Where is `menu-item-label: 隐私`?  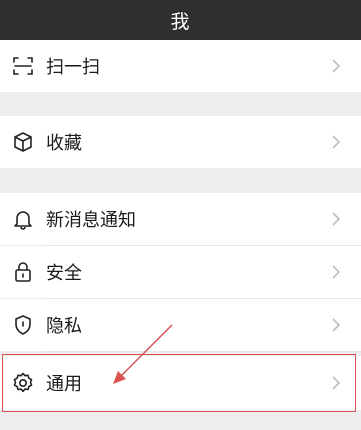
menu-item-label: 隐私 is located at coordinates (64, 326).